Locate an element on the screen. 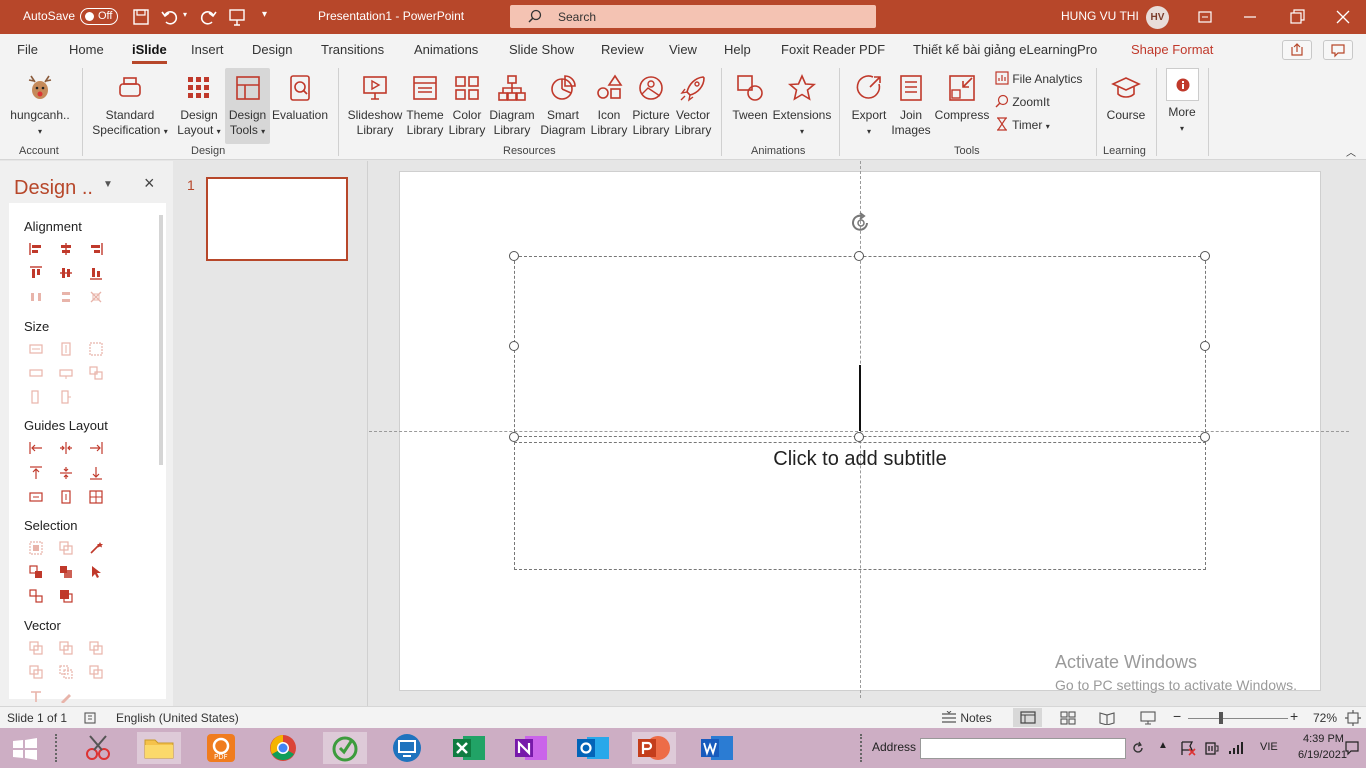  tab-foxit-reader-pdf: Foxit Reader PDF is located at coordinates (833, 49).